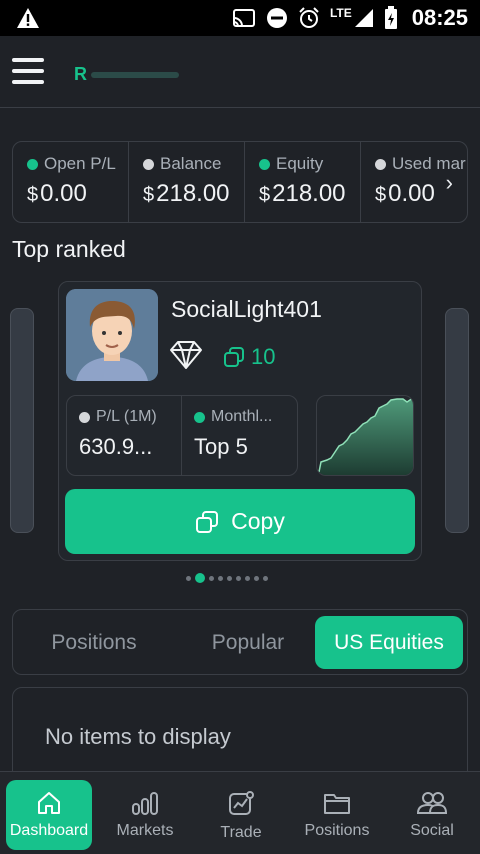  What do you see at coordinates (49, 815) in the screenshot?
I see `nav-dashboard: Dashboard` at bounding box center [49, 815].